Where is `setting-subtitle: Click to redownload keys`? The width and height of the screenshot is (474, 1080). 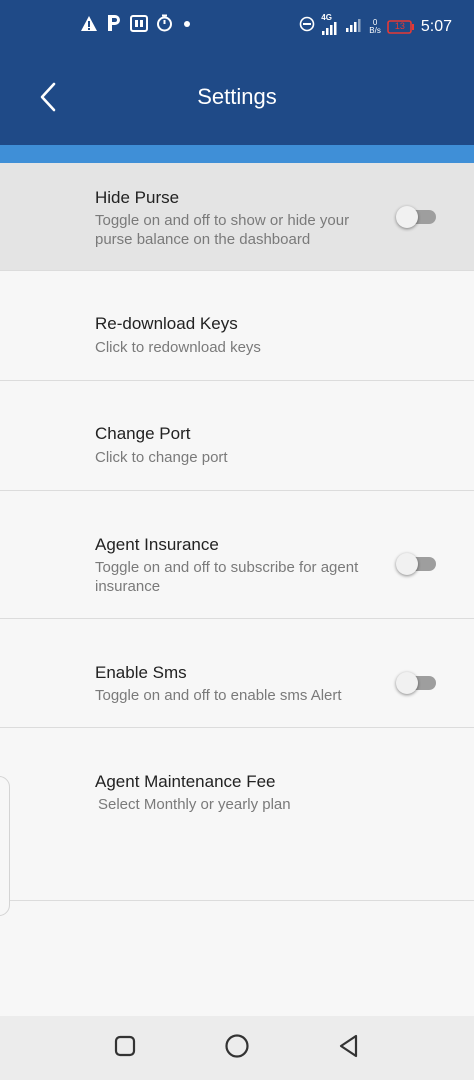 setting-subtitle: Click to redownload keys is located at coordinates (178, 347).